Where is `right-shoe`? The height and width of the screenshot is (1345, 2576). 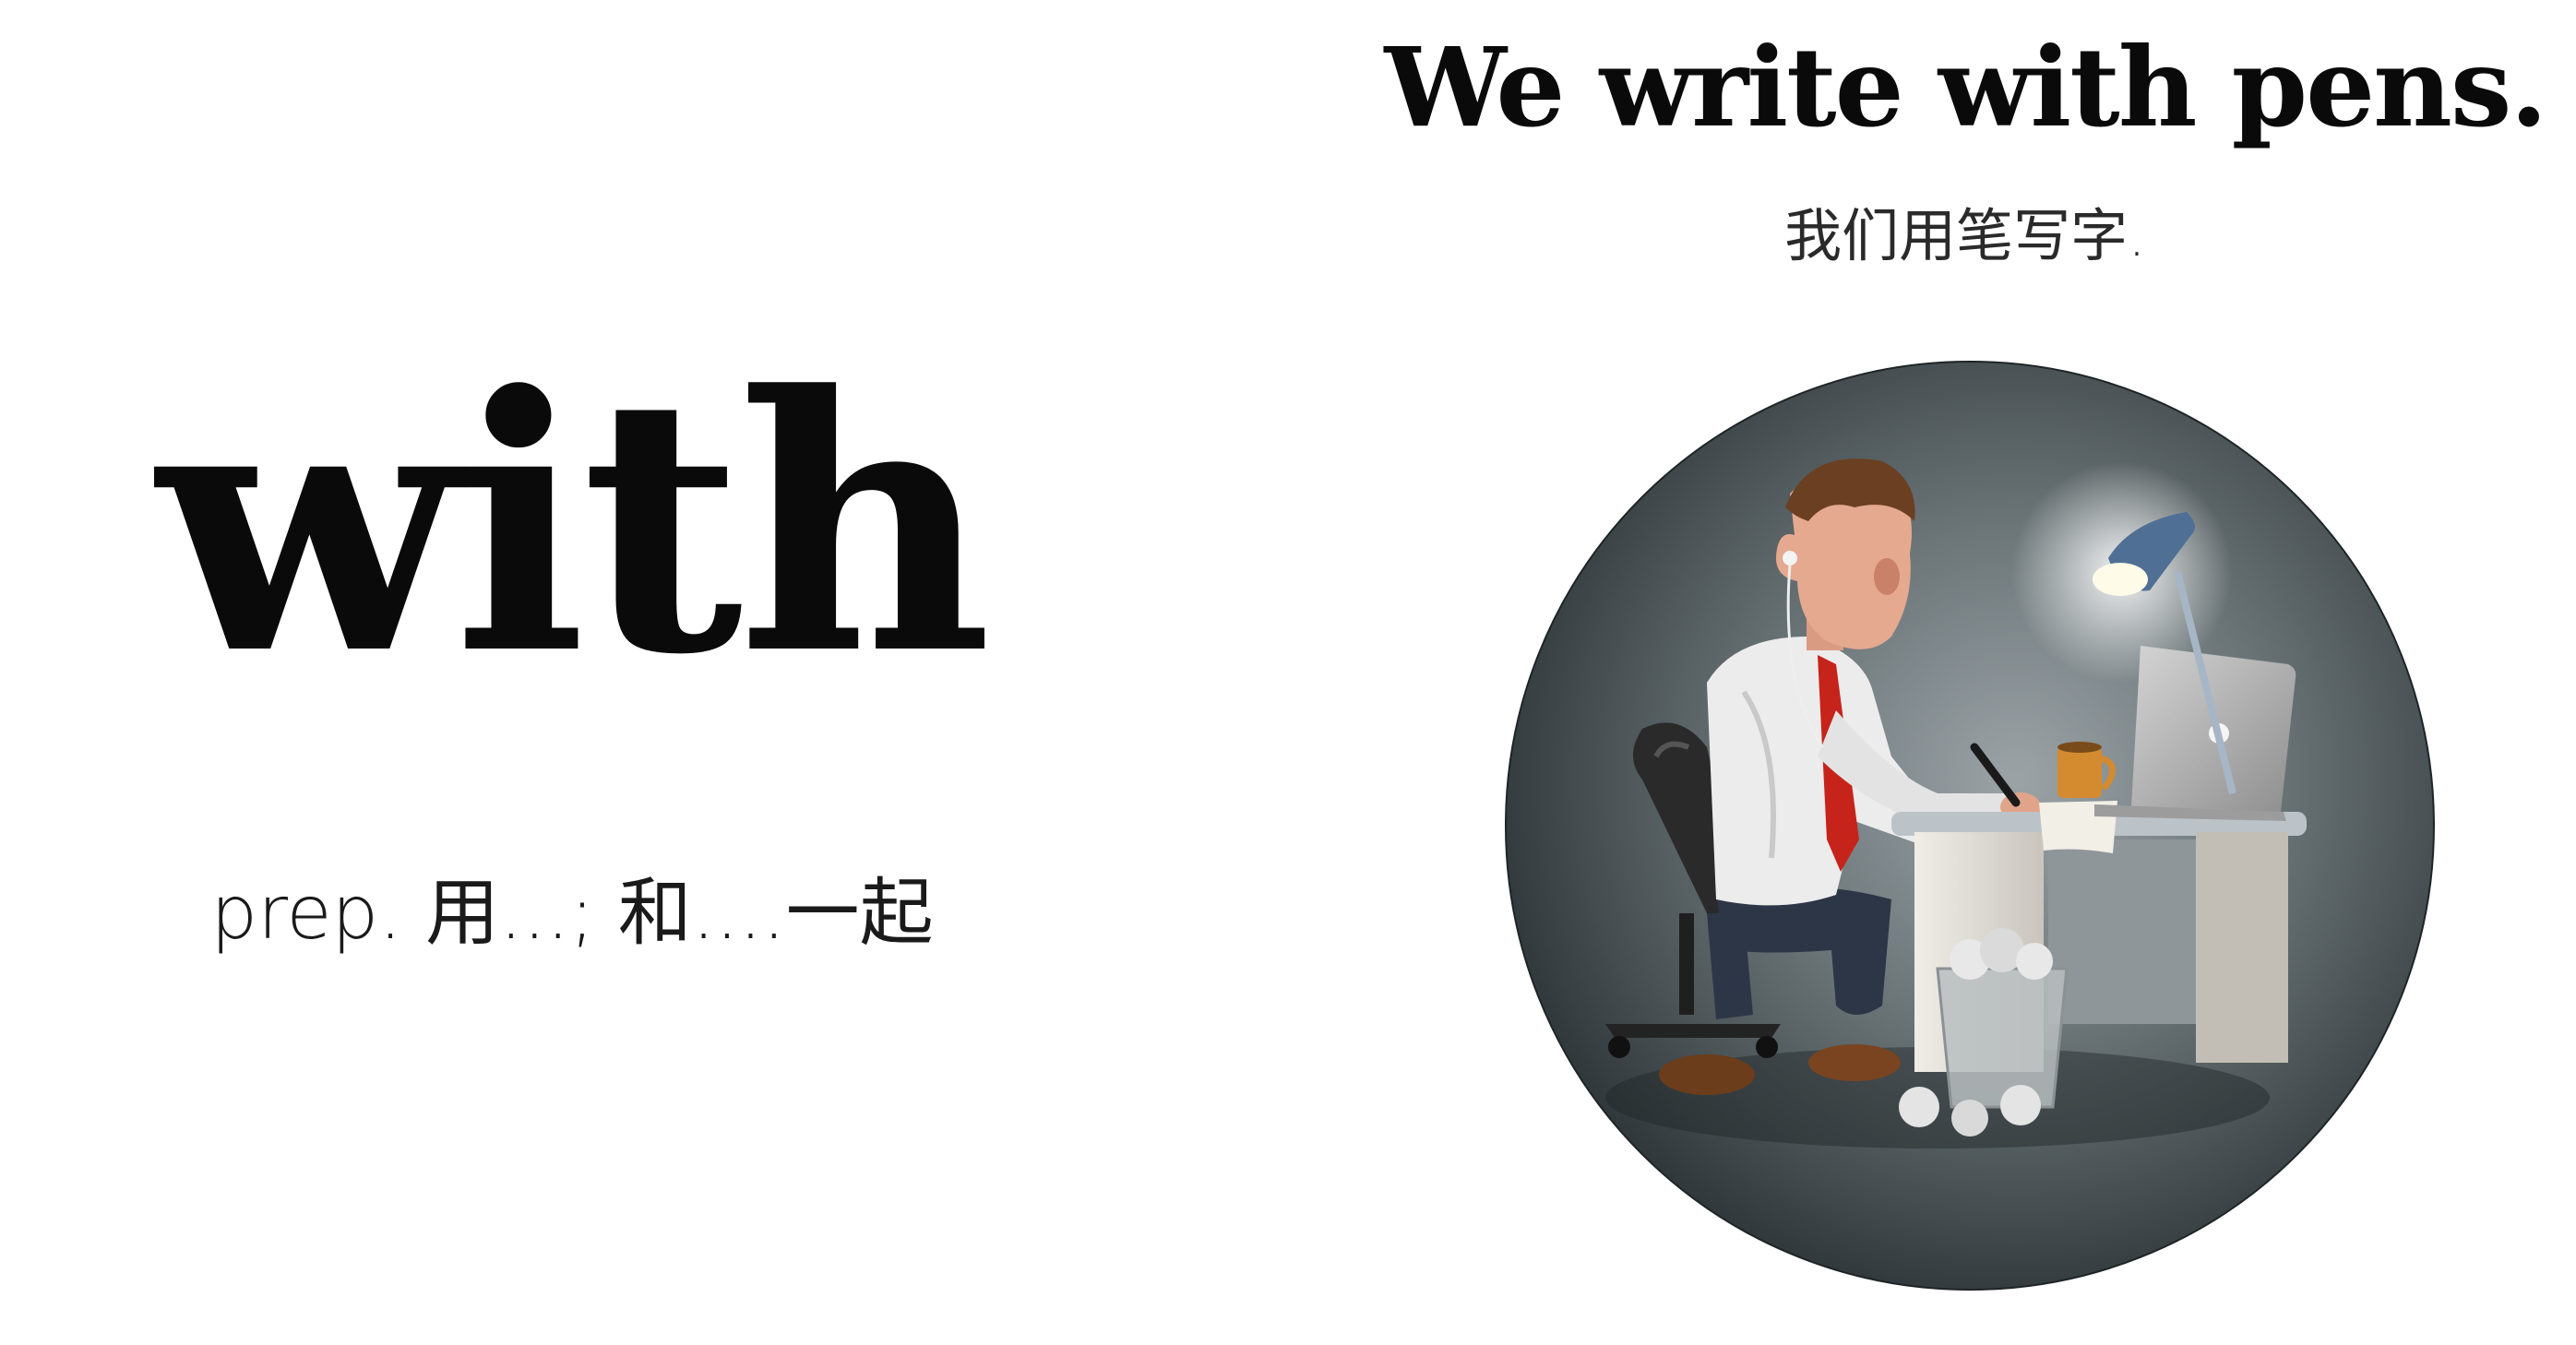 right-shoe is located at coordinates (1855, 1062).